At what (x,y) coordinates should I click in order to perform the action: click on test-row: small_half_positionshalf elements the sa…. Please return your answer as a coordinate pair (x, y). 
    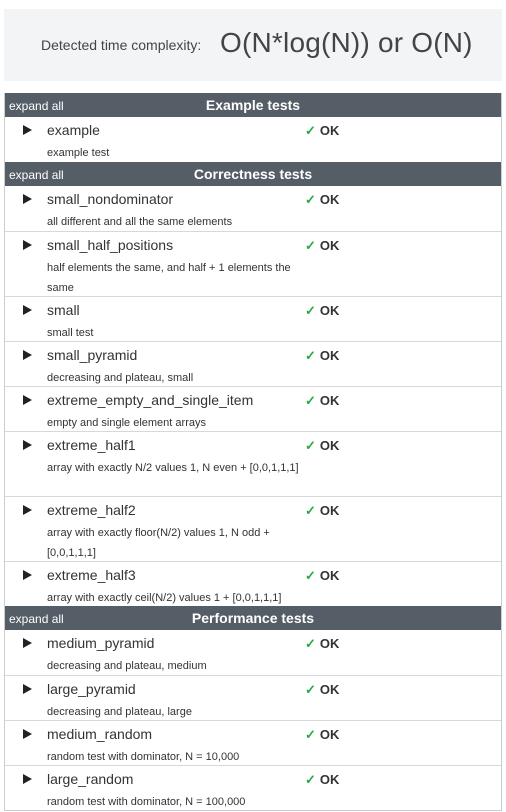
    Looking at the image, I should click on (253, 263).